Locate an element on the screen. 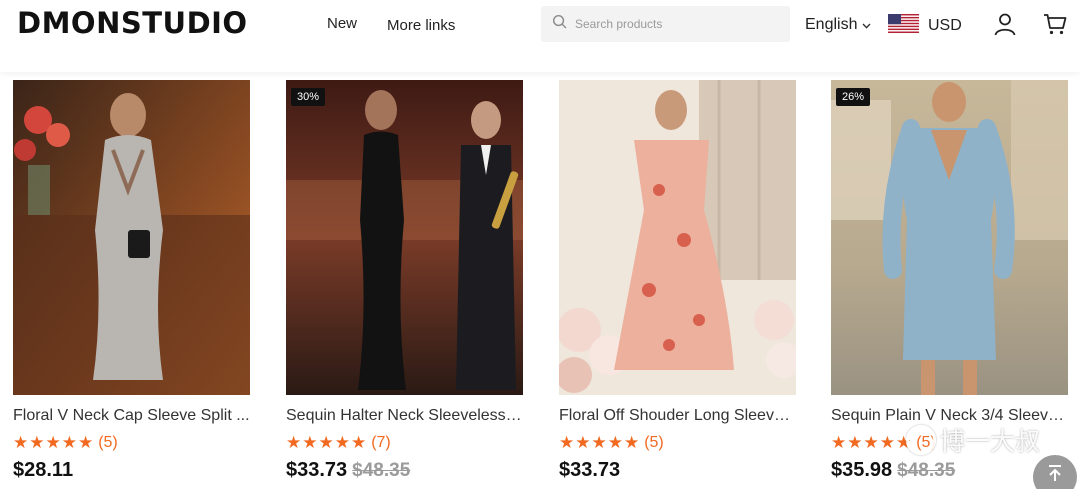  language-selector: English is located at coordinates (838, 24).